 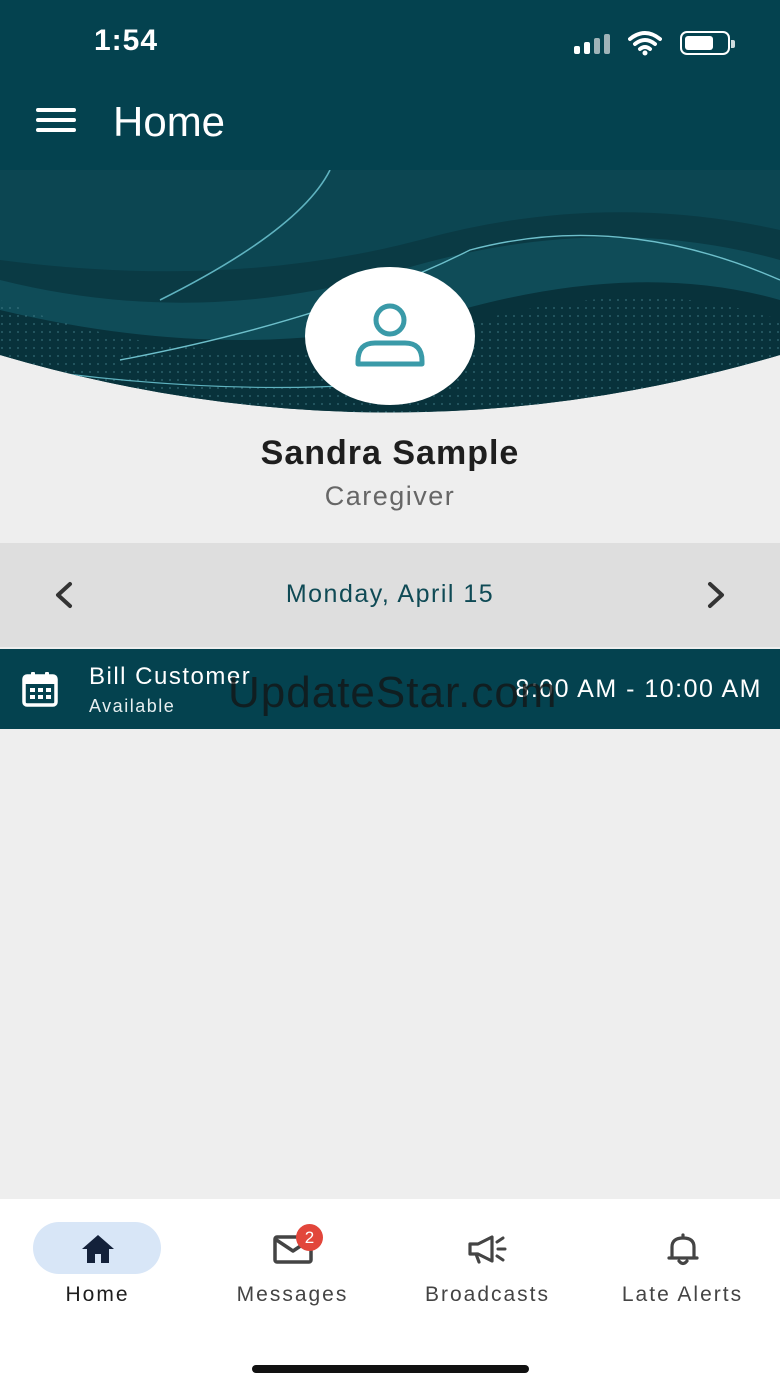 I want to click on nav-label-late-alerts: Late Alerts, so click(x=682, y=1294).